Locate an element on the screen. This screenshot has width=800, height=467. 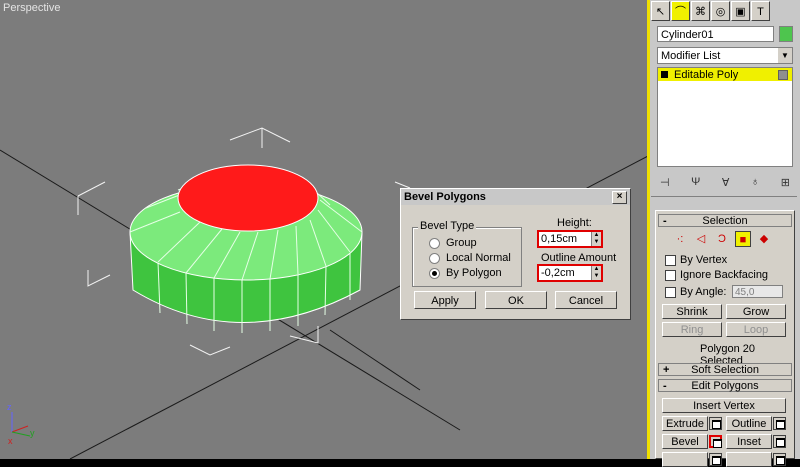
by-angle-checkbox: By Angle: is located at coordinates (695, 292).